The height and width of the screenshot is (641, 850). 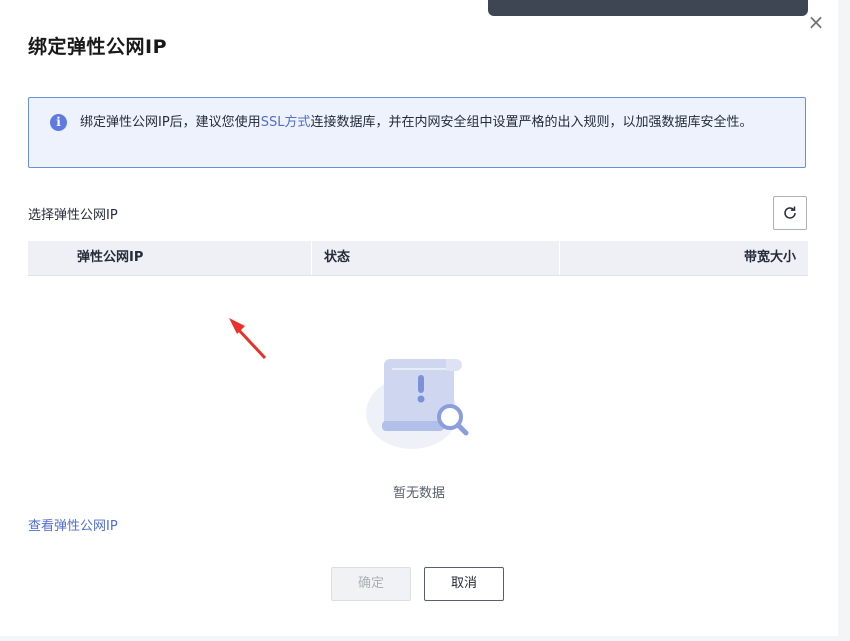 What do you see at coordinates (170, 122) in the screenshot?
I see `info-text-before: 绑定弹性公网IP后，建议您使用` at bounding box center [170, 122].